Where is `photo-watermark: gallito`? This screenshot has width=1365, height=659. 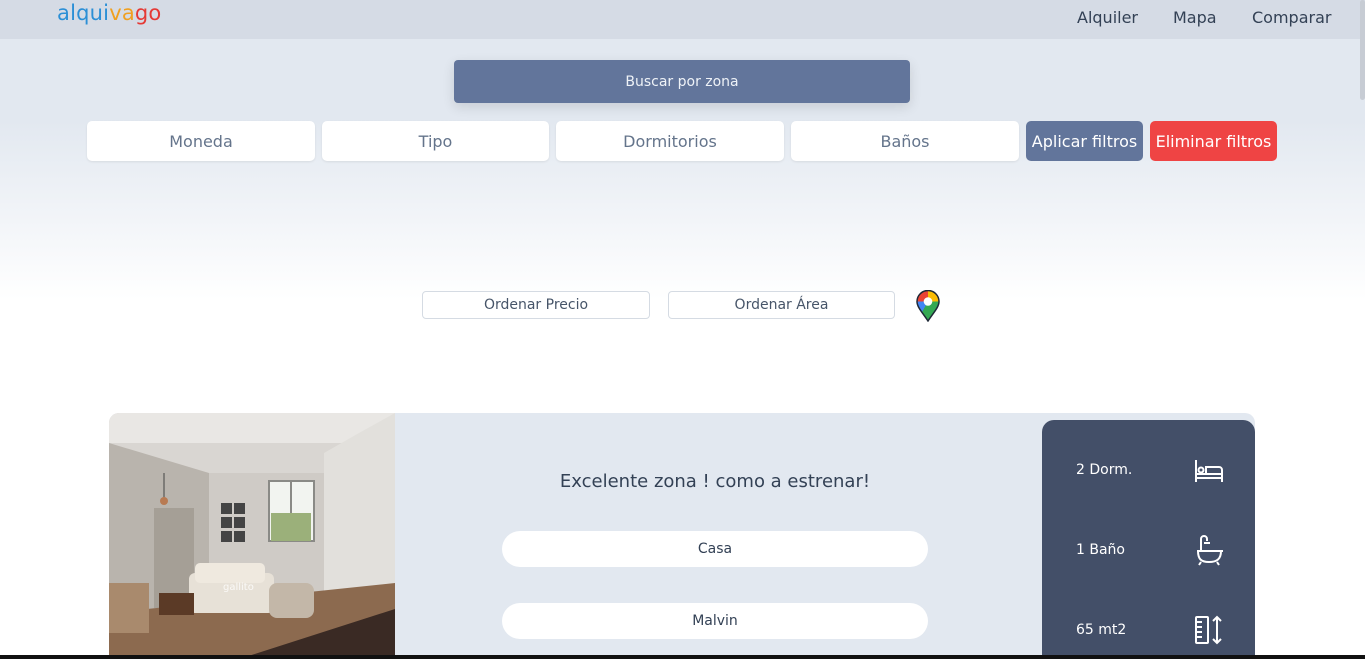
photo-watermark: gallito is located at coordinates (238, 587).